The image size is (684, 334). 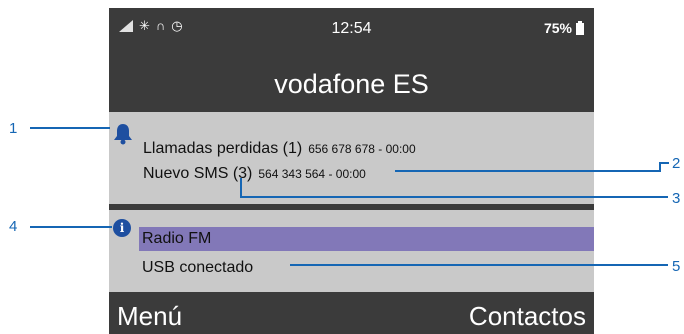 I want to click on carrier-name: vodafone ES, so click(x=351, y=84).